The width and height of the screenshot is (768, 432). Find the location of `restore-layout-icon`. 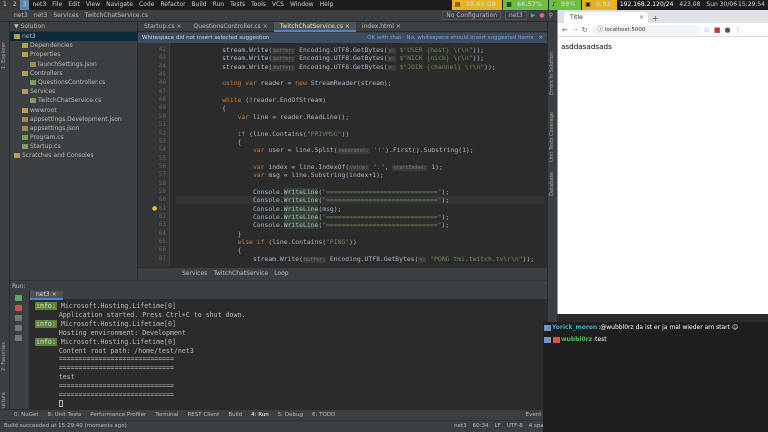

restore-layout-icon is located at coordinates (18, 318).